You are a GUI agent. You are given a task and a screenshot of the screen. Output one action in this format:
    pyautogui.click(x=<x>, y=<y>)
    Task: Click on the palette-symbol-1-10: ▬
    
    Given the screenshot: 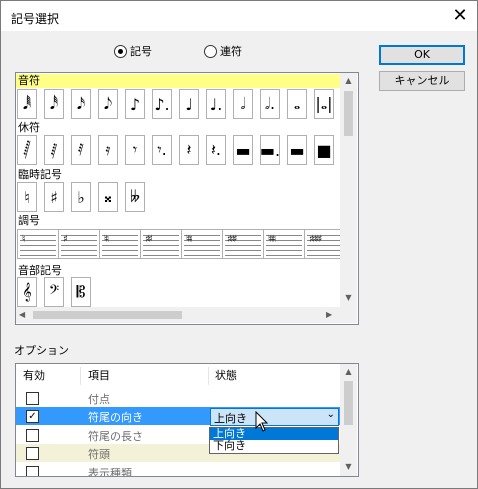 What is the action you would take?
    pyautogui.click(x=297, y=150)
    